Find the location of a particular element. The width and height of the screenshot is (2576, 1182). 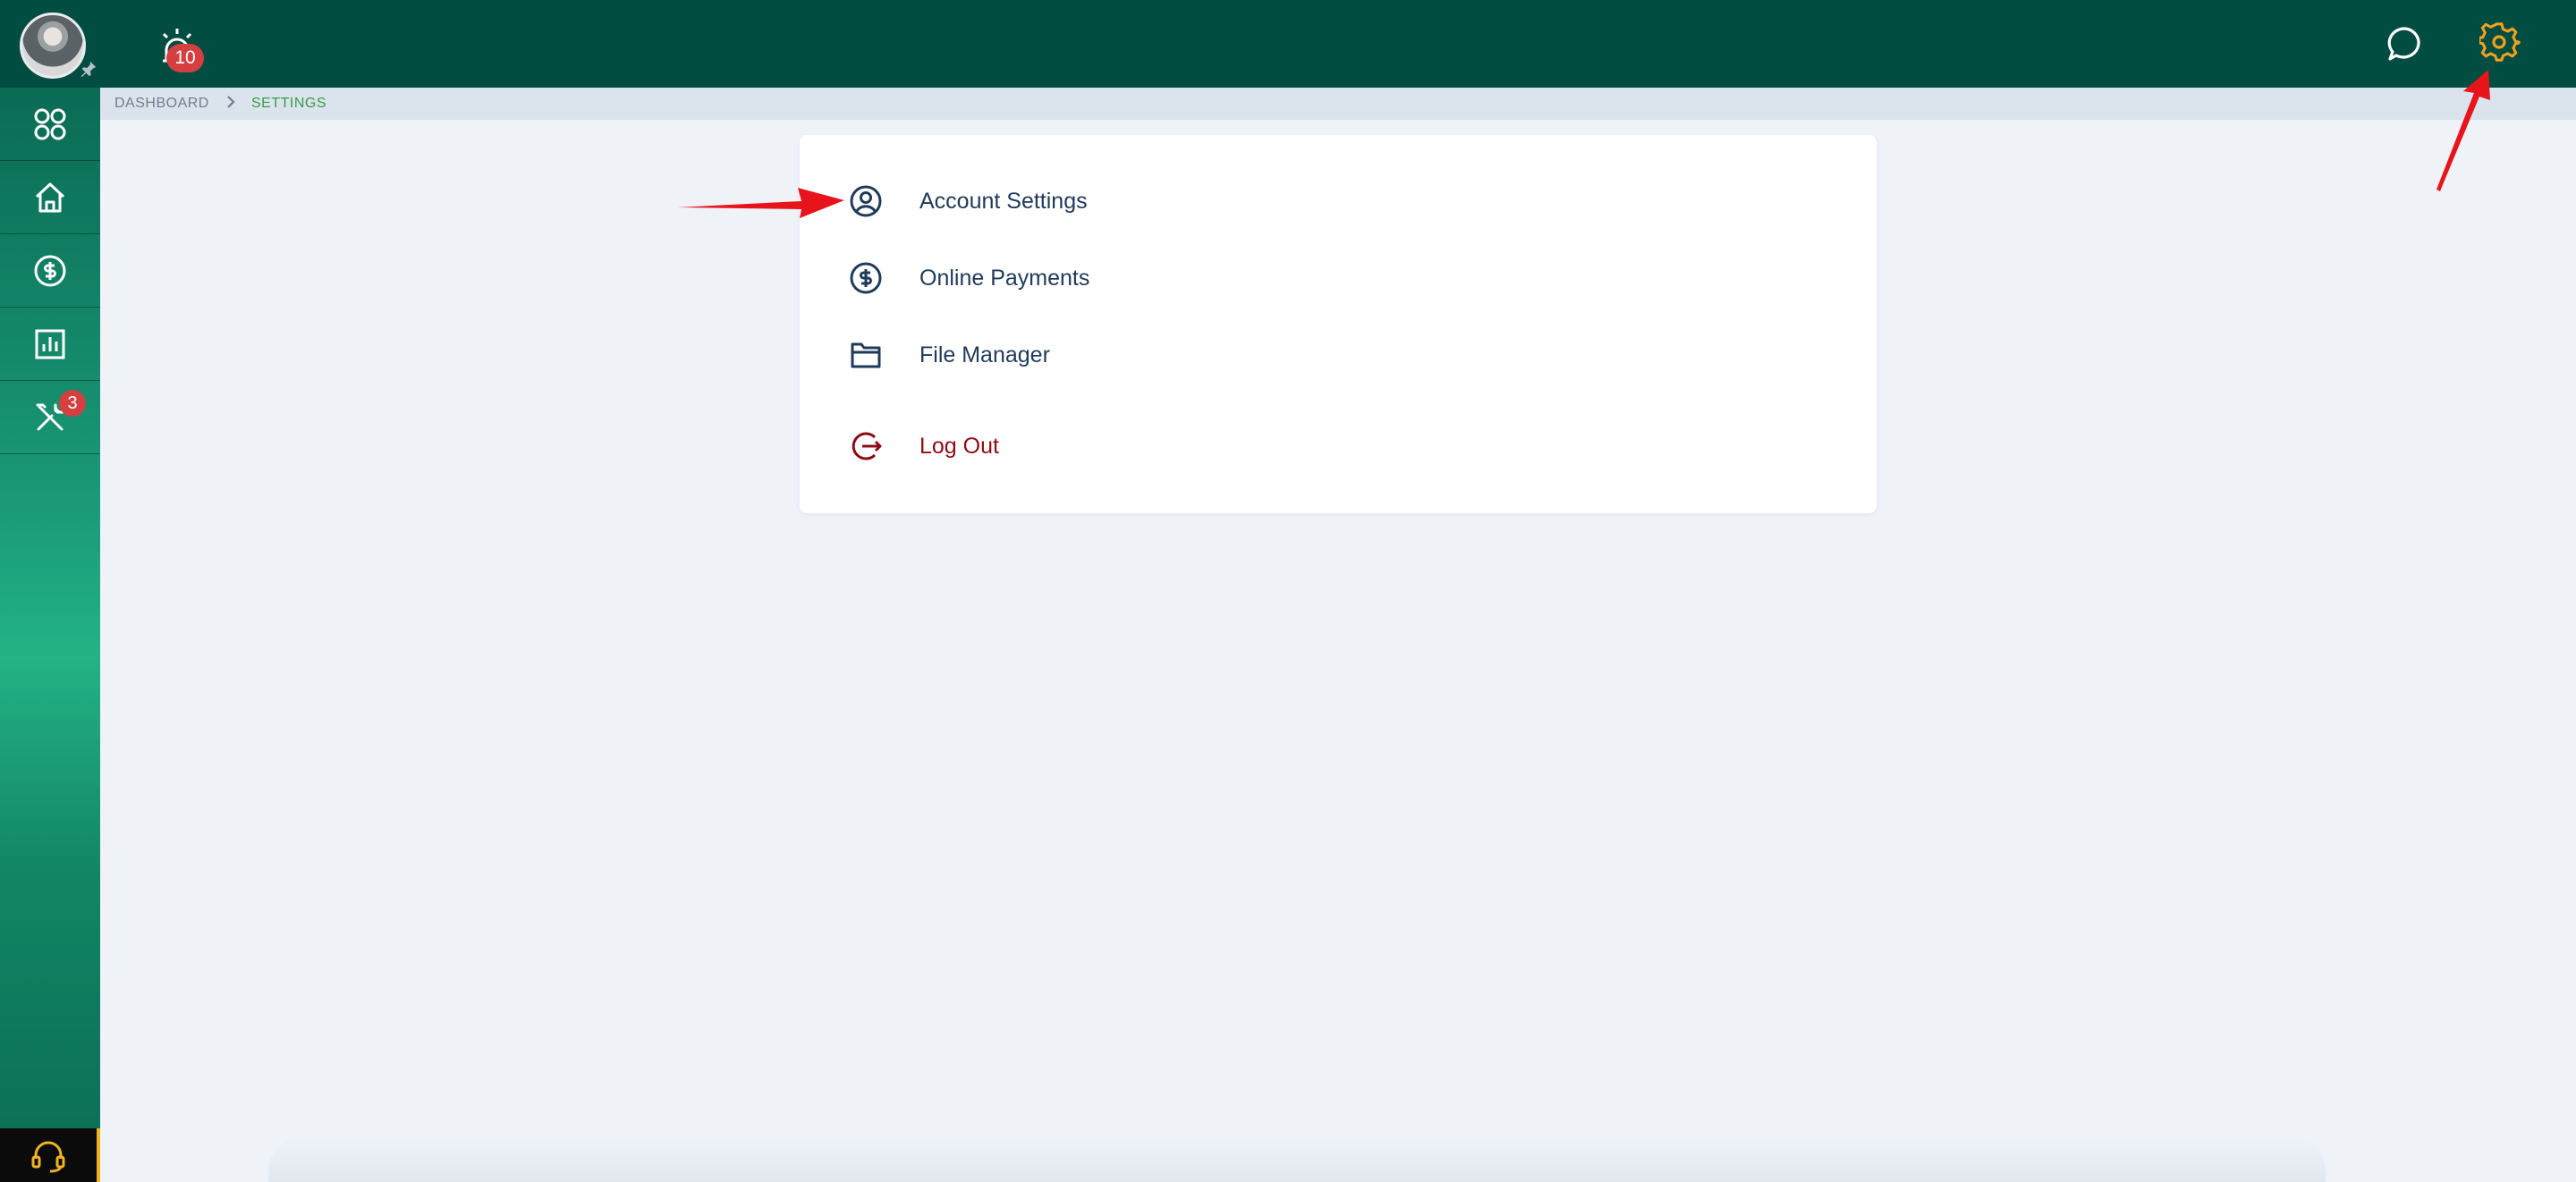

home-icon is located at coordinates (50, 197).